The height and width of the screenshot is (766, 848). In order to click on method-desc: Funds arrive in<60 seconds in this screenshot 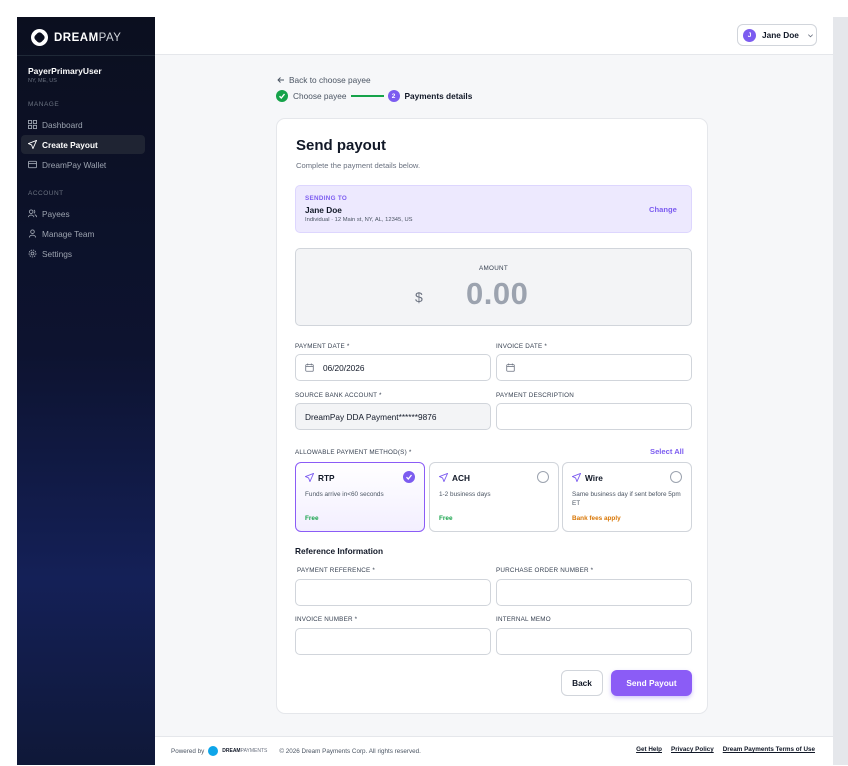, I will do `click(344, 494)`.